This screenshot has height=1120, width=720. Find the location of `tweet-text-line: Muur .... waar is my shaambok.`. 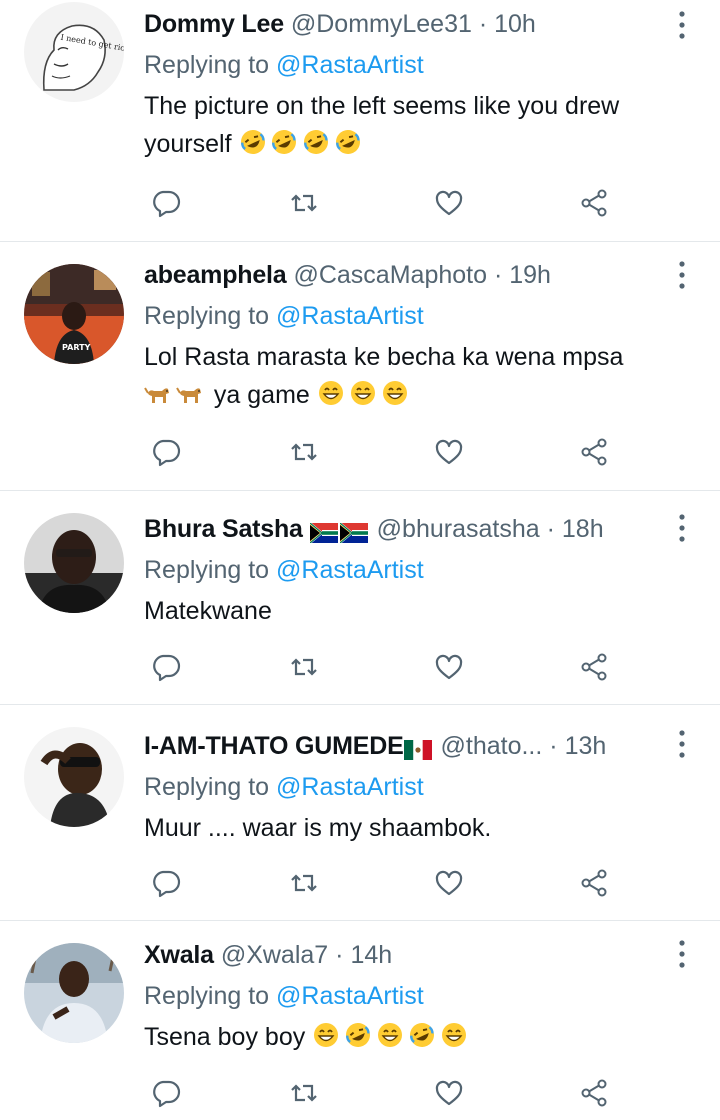

tweet-text-line: Muur .... waar is my shaambok. is located at coordinates (318, 828).